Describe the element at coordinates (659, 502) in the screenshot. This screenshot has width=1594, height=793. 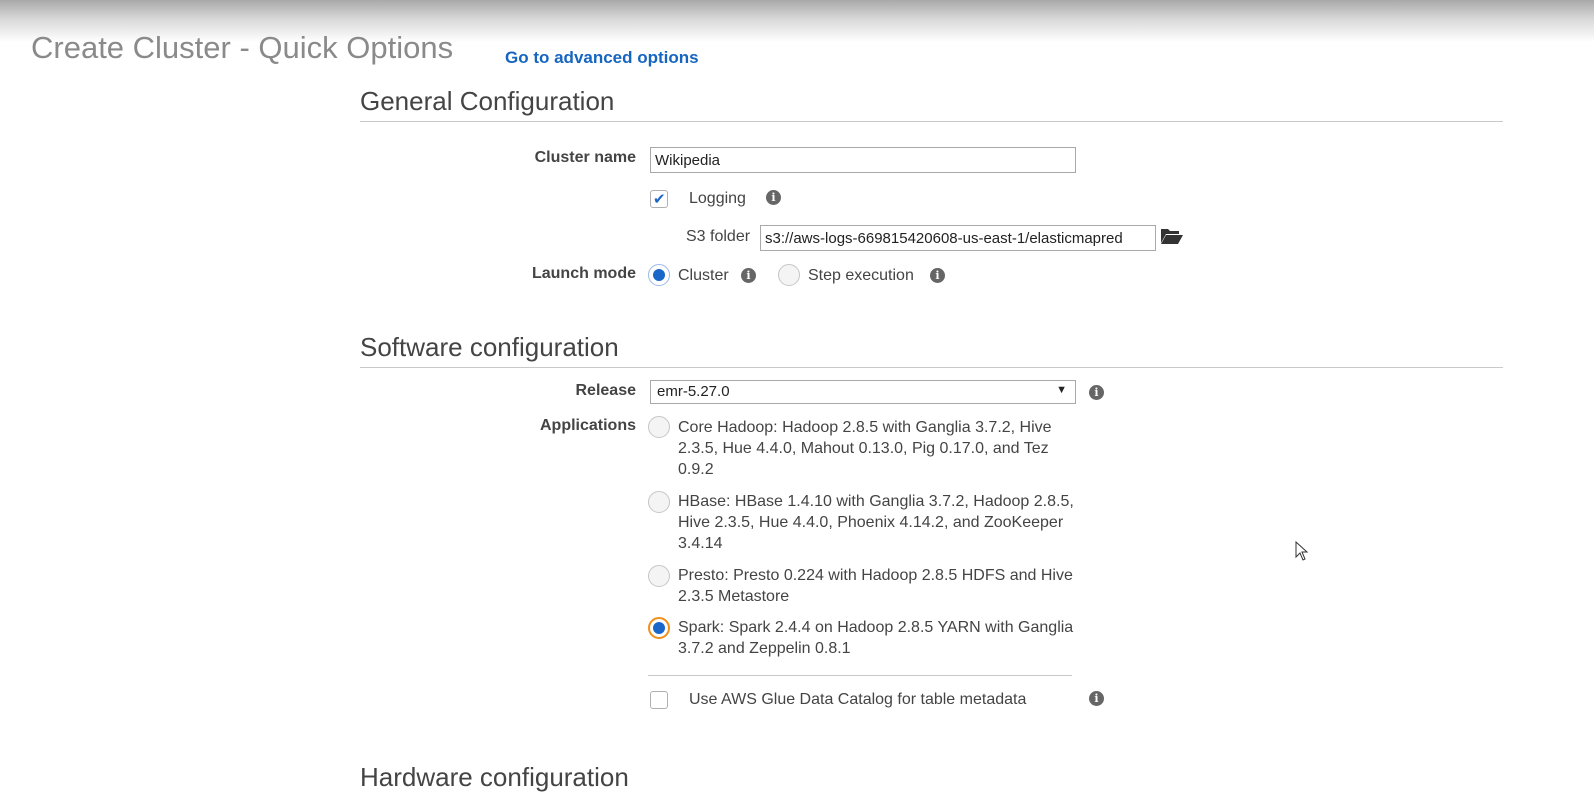
I see `app-radio-hbase` at that location.